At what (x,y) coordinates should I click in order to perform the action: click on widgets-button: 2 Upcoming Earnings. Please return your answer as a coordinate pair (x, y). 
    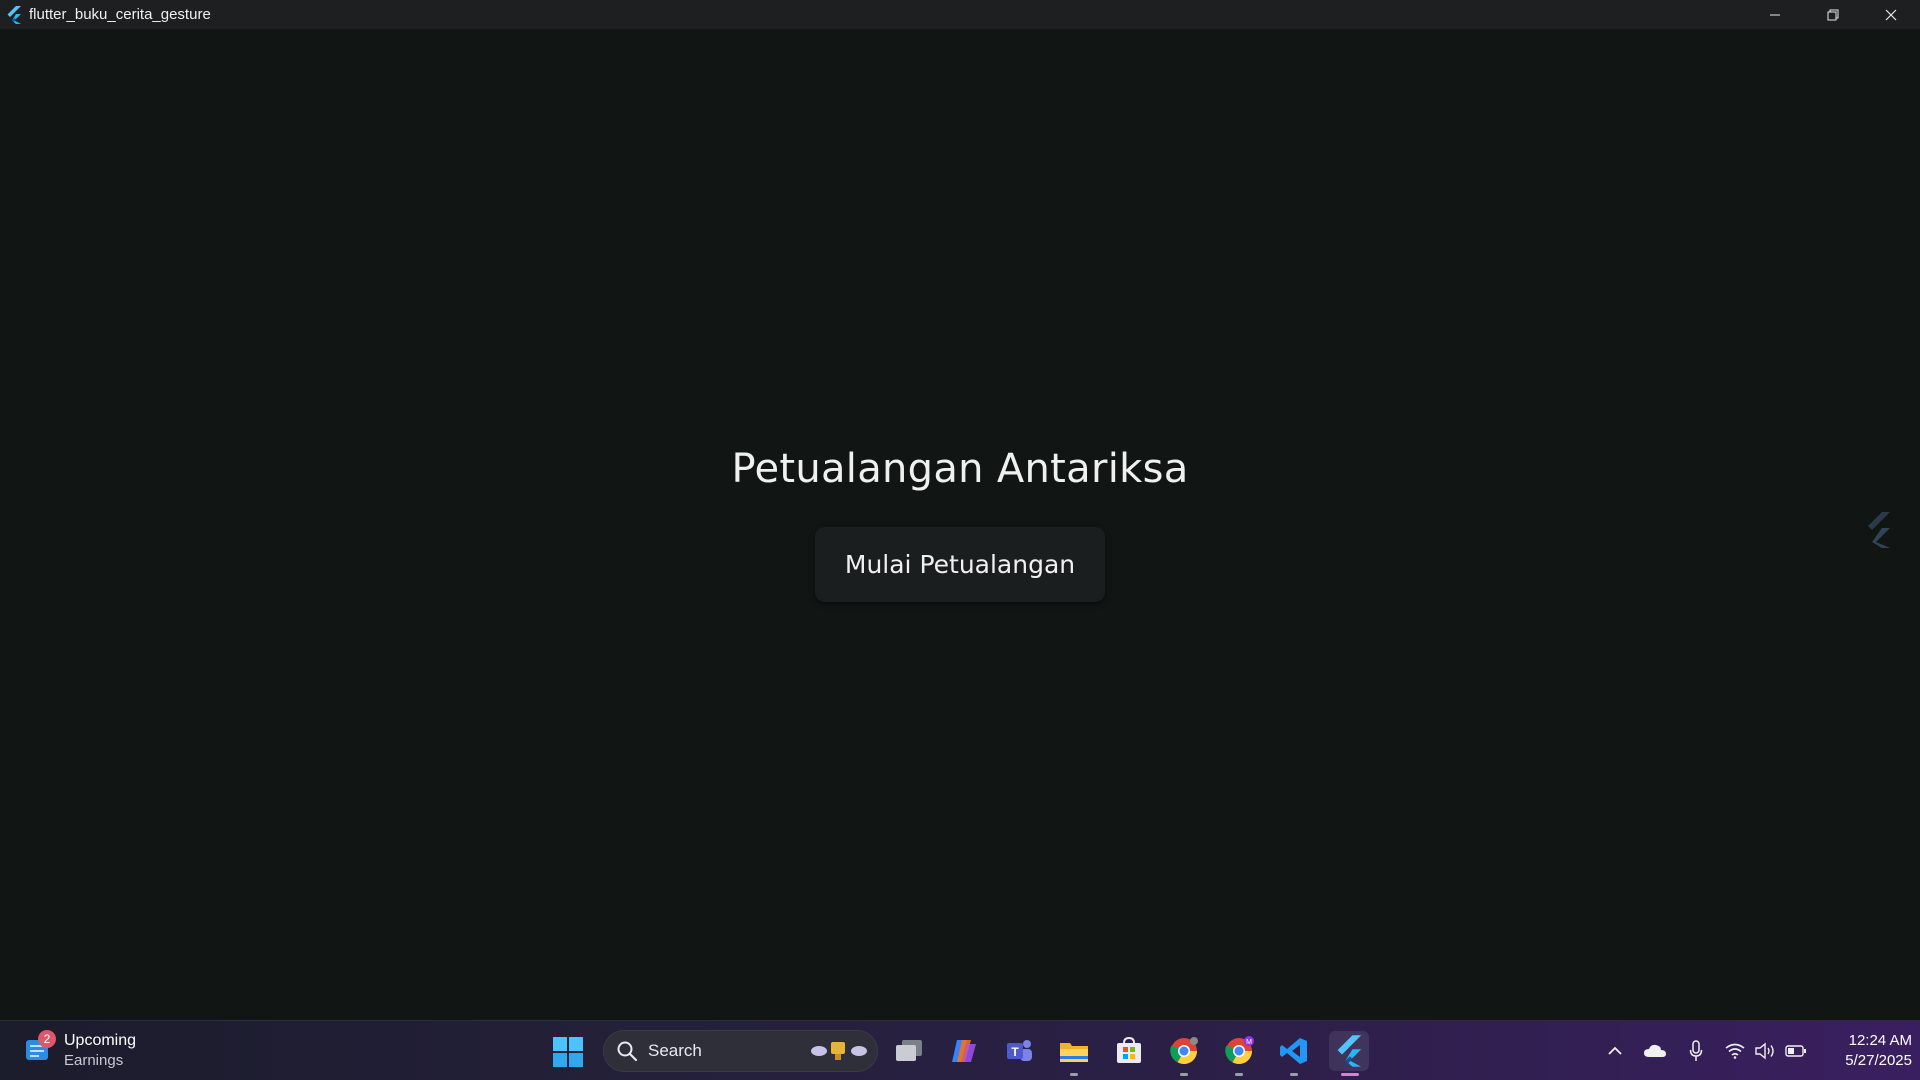
    Looking at the image, I should click on (80, 1051).